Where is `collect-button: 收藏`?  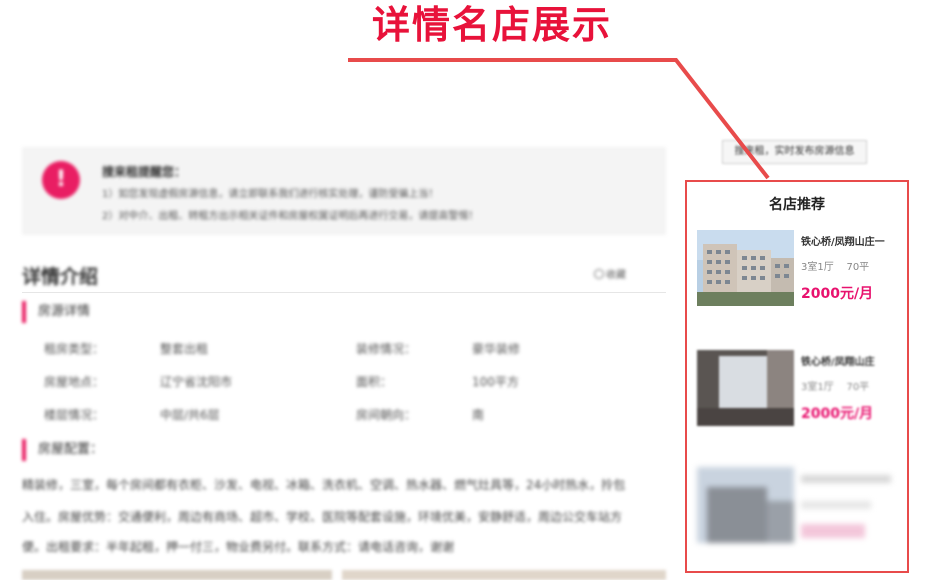
collect-button: 收藏 is located at coordinates (610, 273).